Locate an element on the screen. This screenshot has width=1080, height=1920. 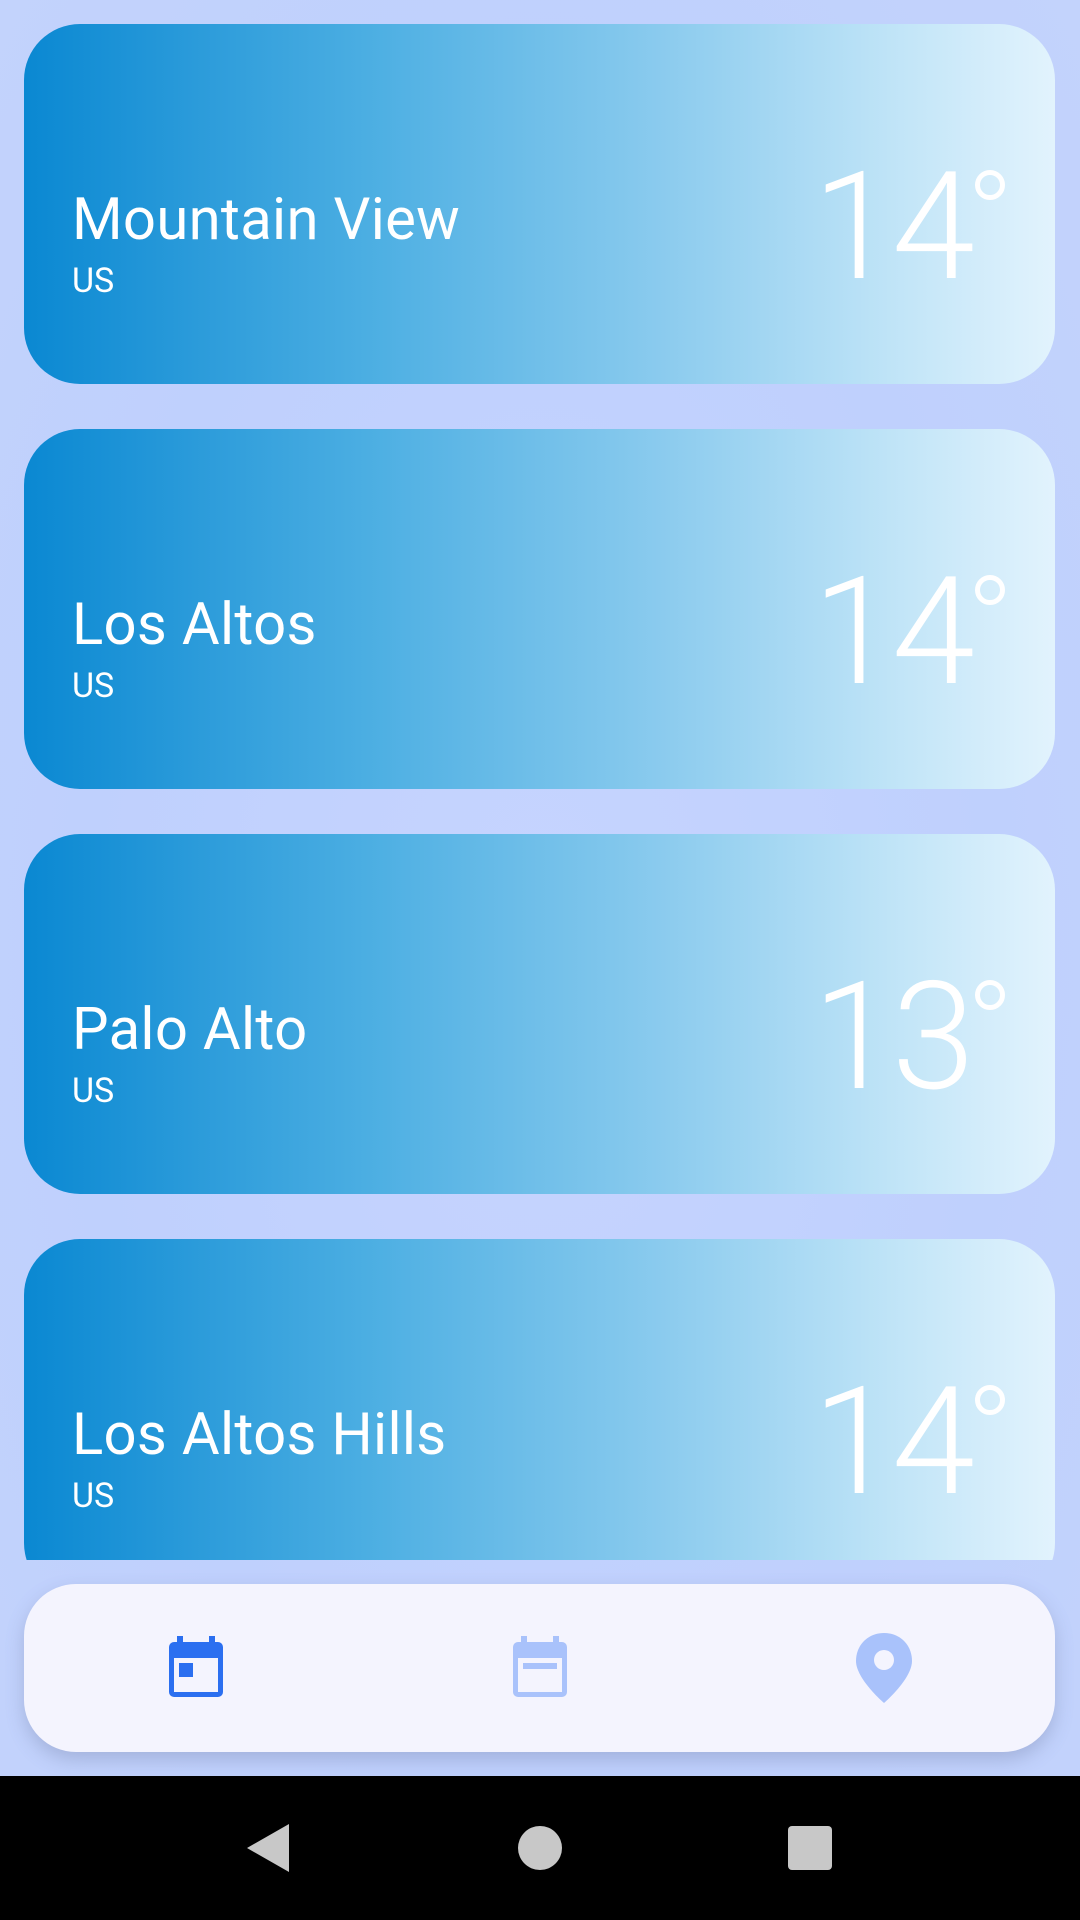
back-icon is located at coordinates (268, 1848).